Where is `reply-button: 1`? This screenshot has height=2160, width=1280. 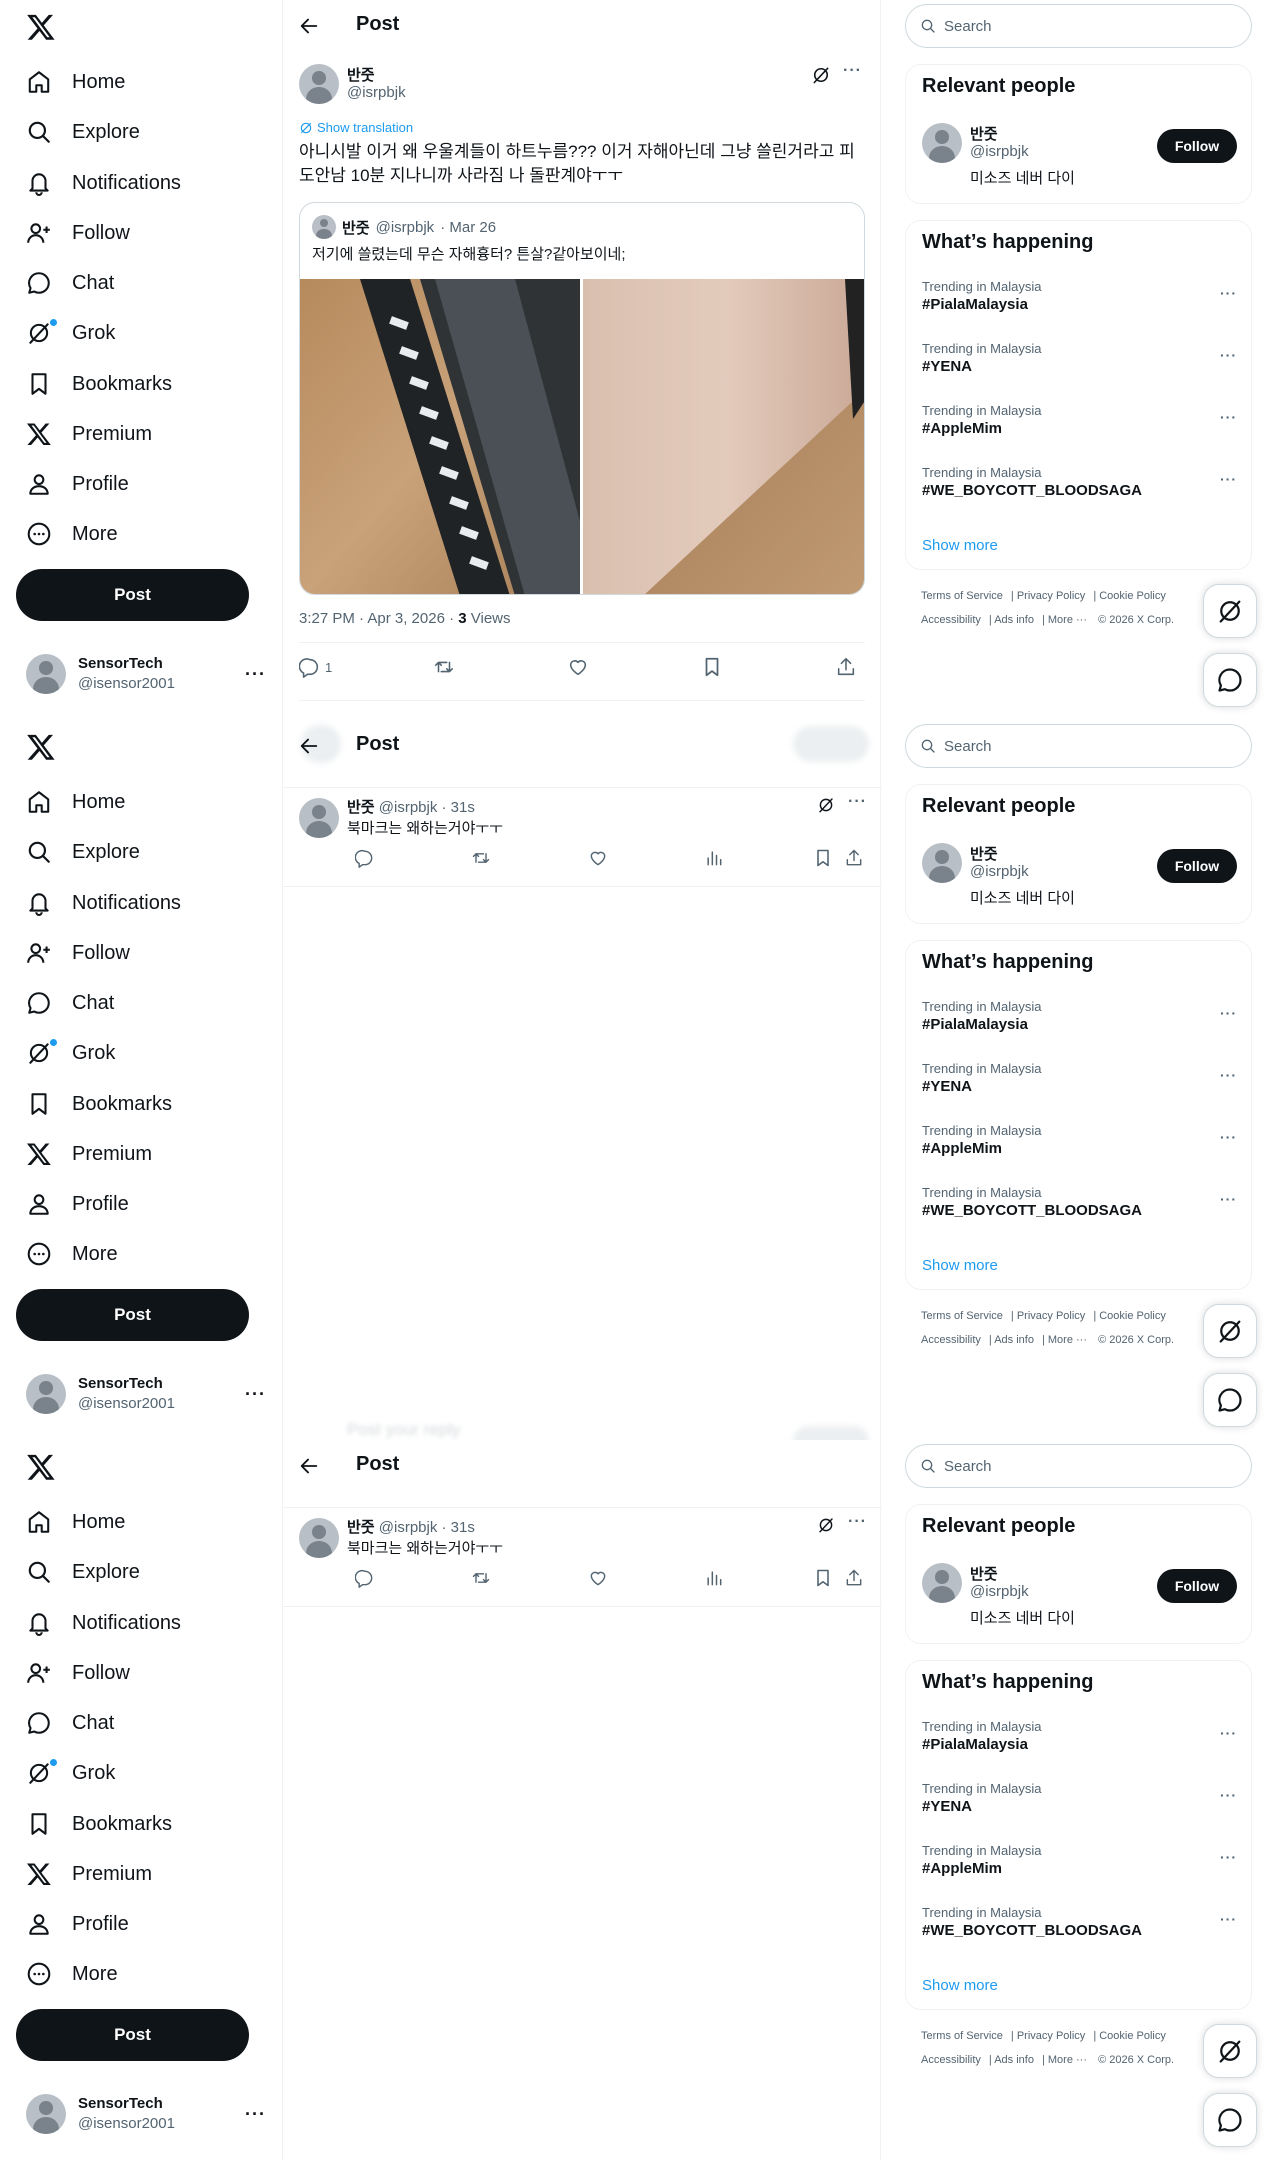 reply-button: 1 is located at coordinates (315, 667).